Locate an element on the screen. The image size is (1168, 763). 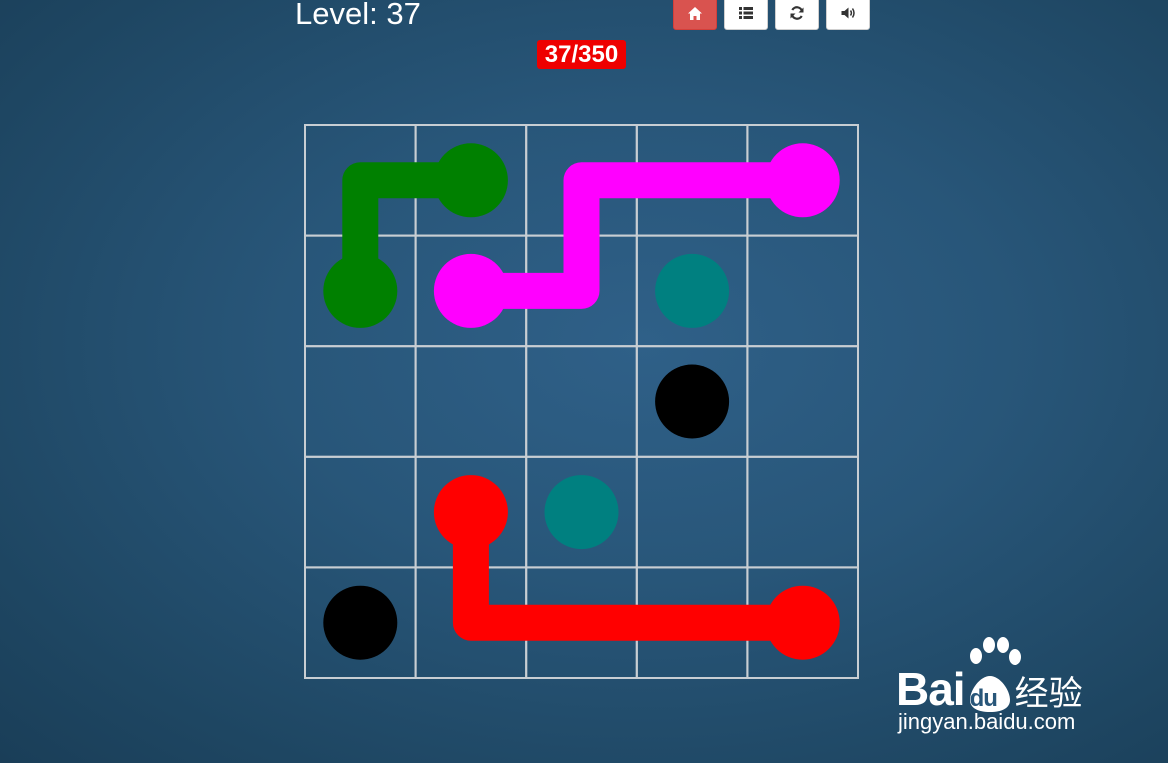
baidu-jingyan-watermark: Bai du 经验 jingyan.baidu.com is located at coordinates (1002, 688).